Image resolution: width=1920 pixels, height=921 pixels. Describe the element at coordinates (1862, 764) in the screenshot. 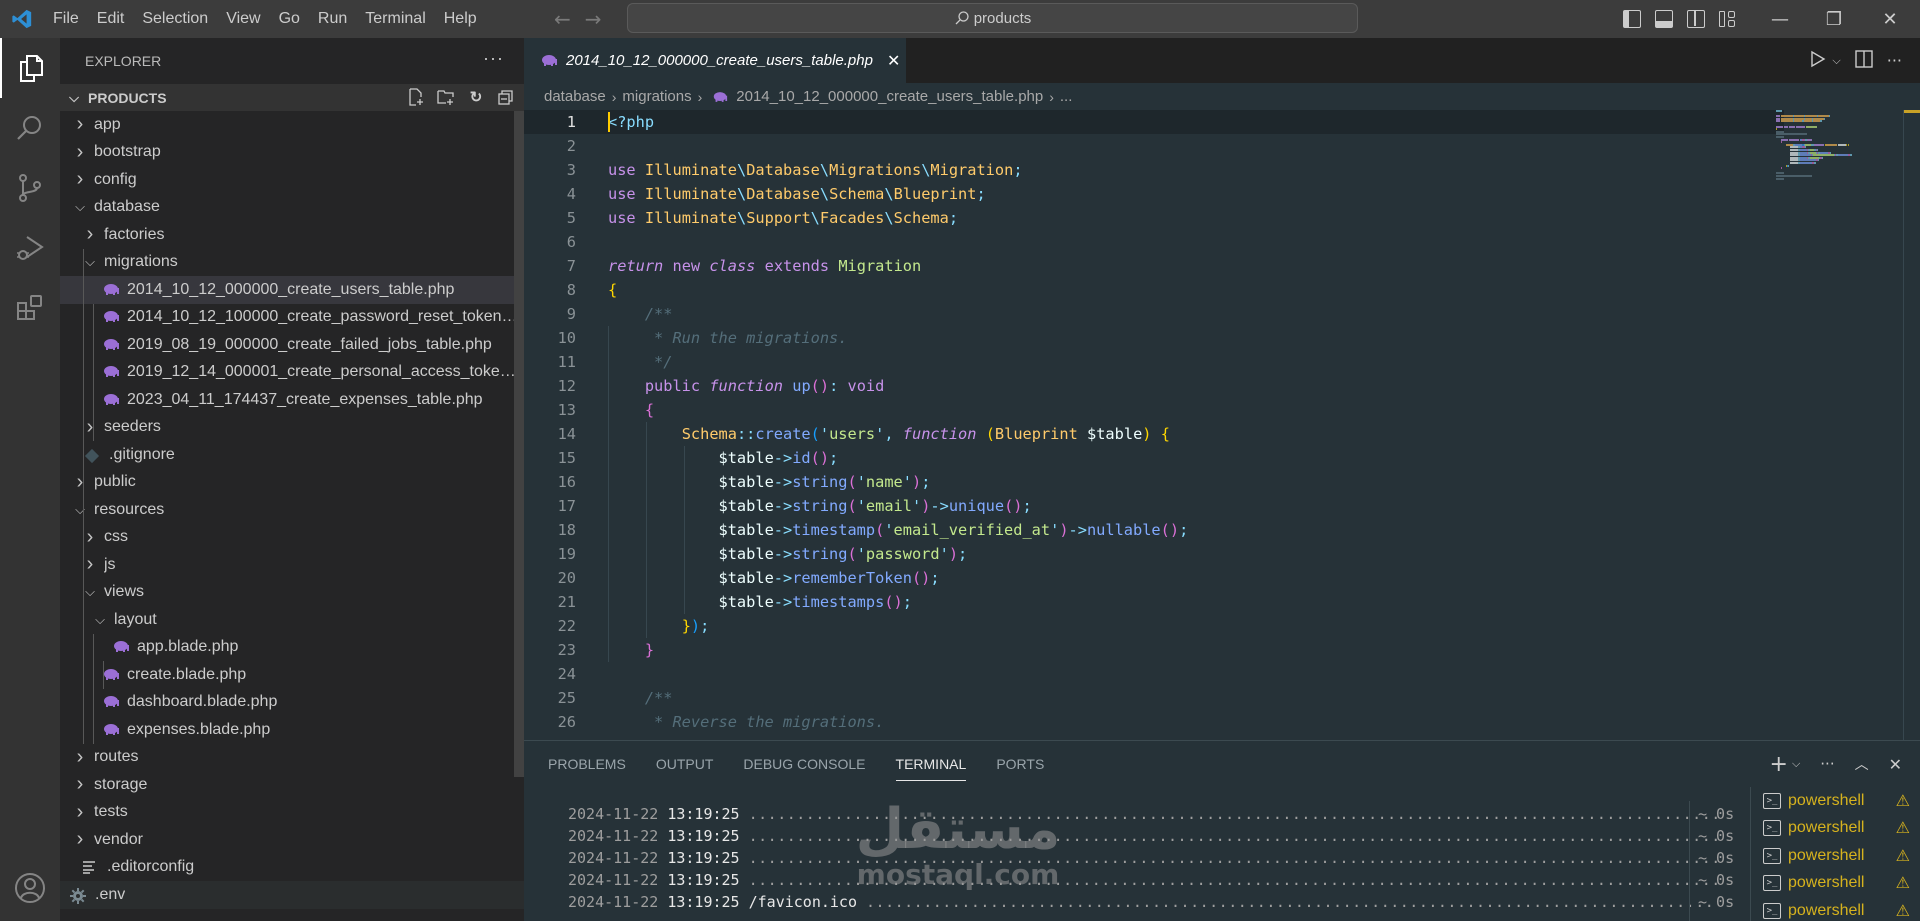

I see `maximize-panel-icon: ︿` at that location.